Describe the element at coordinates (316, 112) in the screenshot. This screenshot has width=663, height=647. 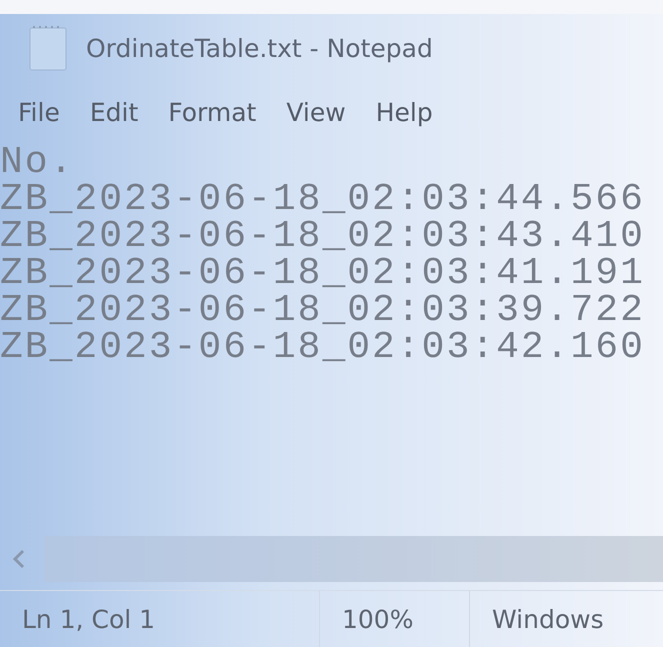
I see `menu-item: View` at that location.